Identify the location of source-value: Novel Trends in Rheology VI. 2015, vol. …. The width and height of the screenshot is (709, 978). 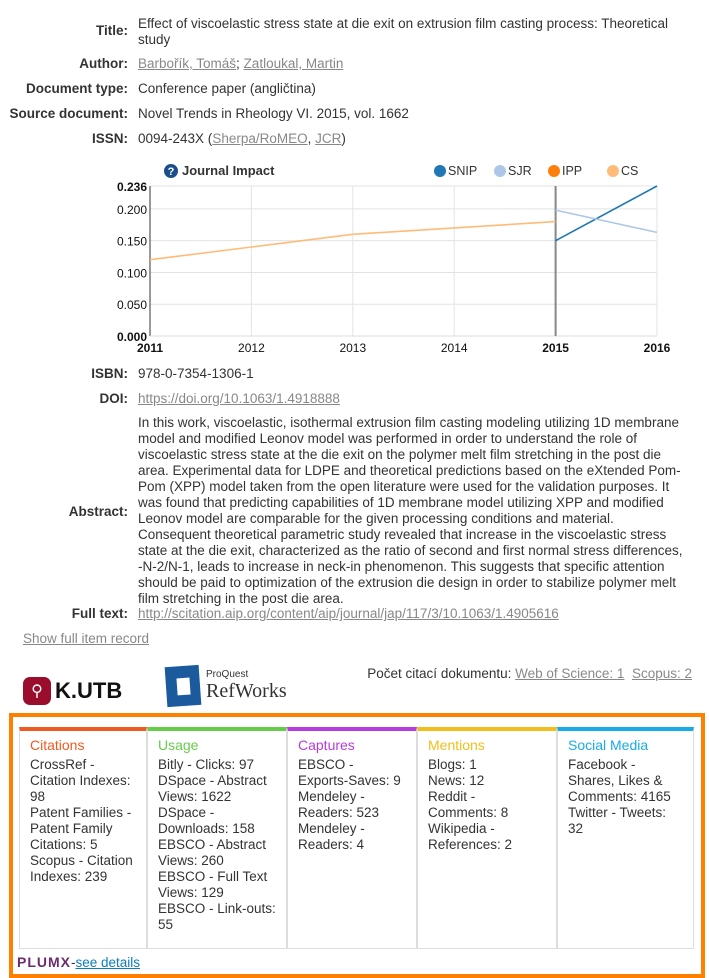
(273, 113).